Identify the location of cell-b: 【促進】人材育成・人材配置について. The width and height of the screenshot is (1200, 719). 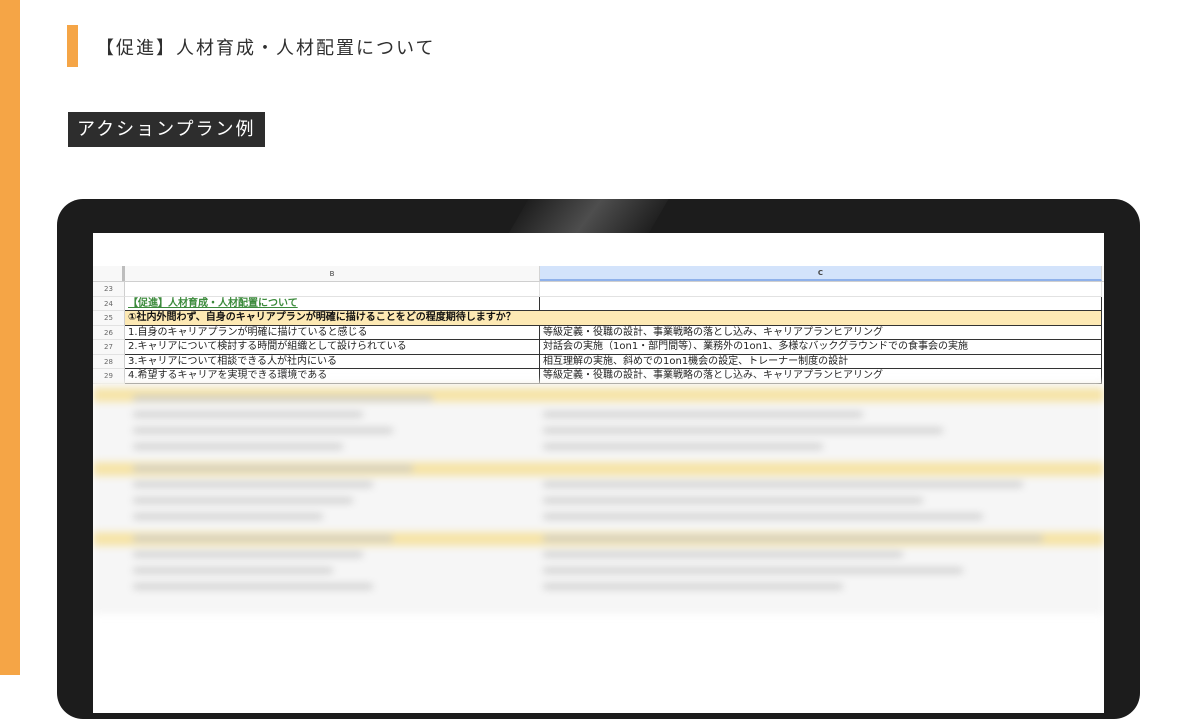
(332, 303).